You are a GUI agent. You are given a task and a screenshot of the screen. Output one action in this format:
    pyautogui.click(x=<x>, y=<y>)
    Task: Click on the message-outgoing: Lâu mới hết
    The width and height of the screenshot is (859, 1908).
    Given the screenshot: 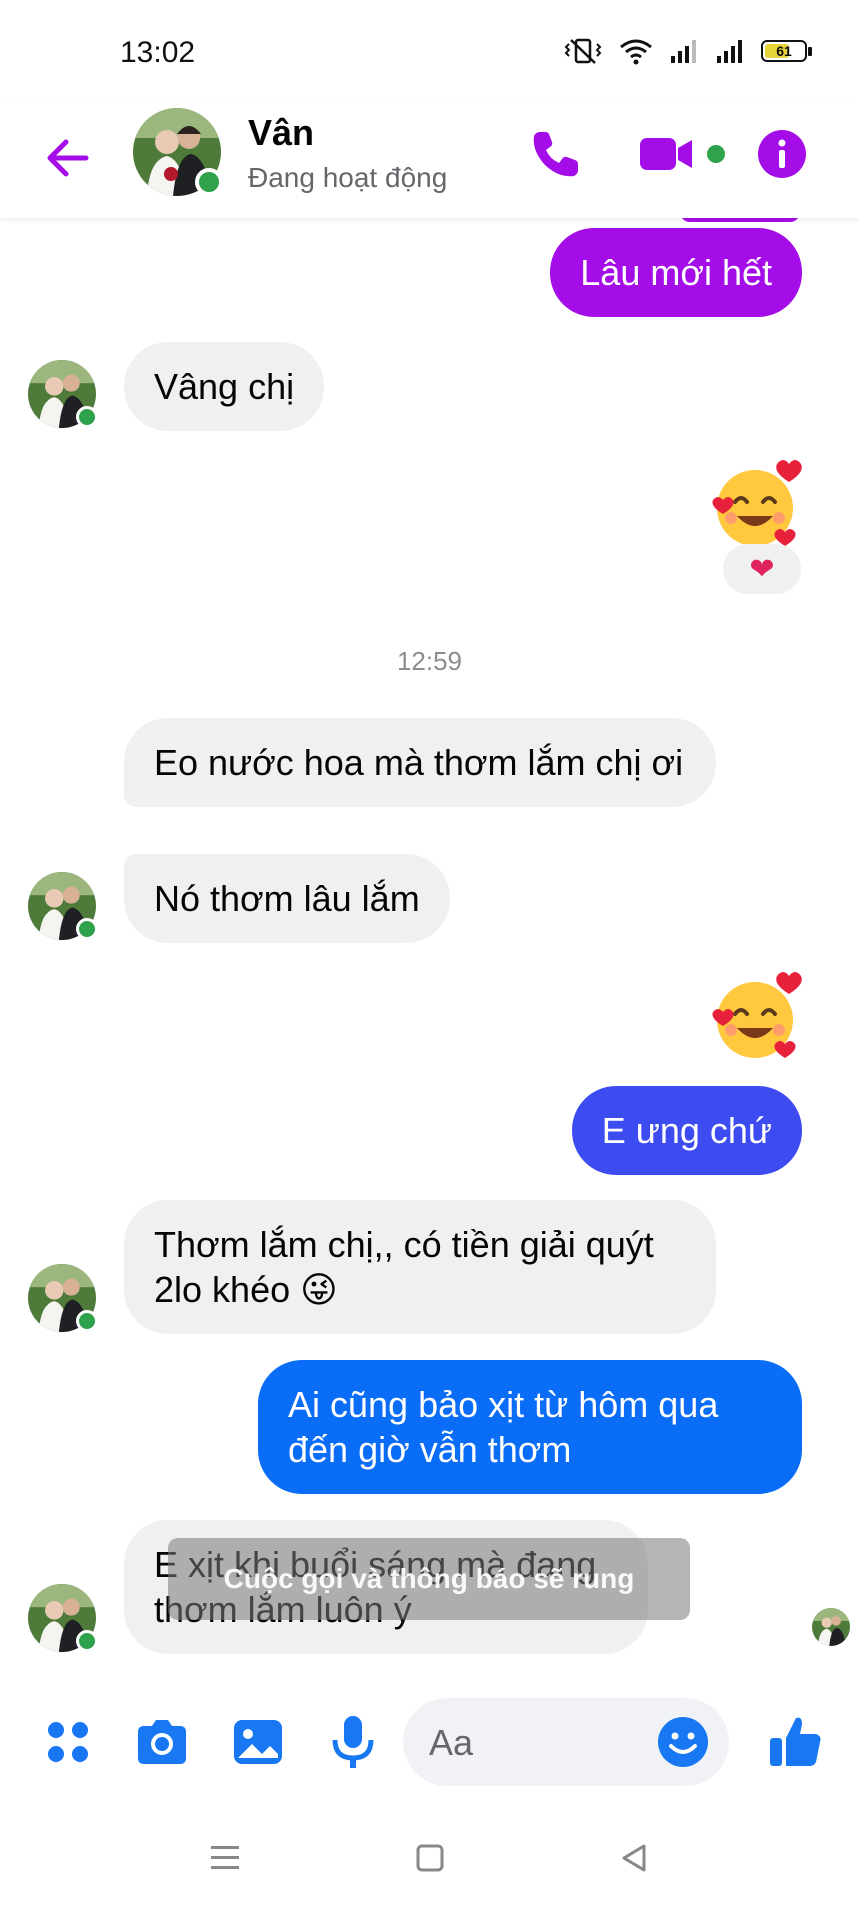 What is the action you would take?
    pyautogui.click(x=676, y=272)
    